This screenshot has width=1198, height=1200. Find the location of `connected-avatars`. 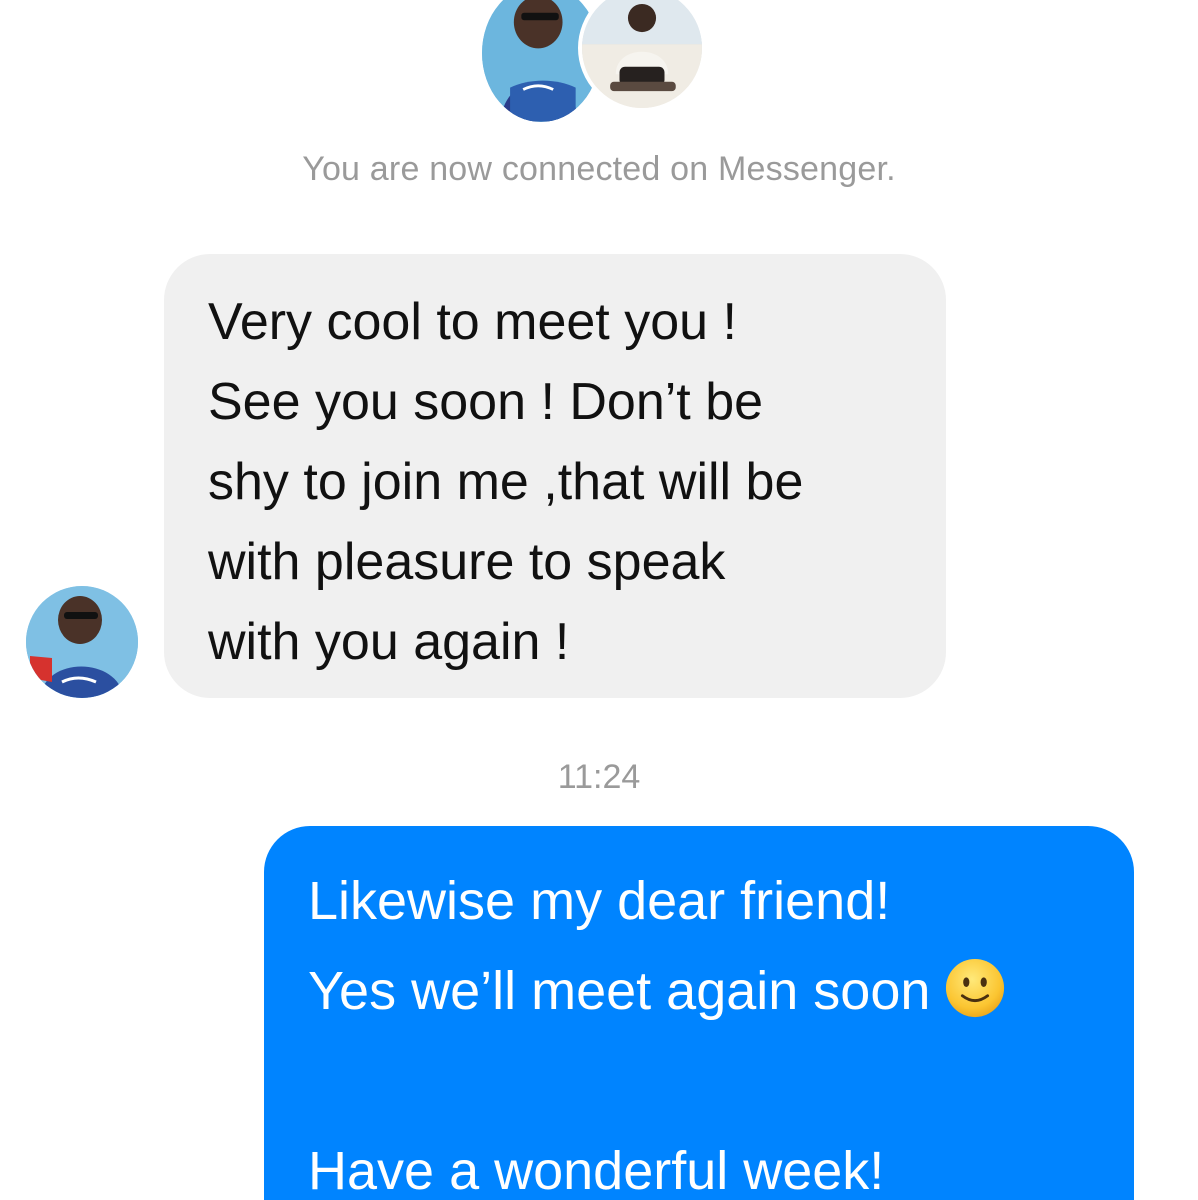

connected-avatars is located at coordinates (603, 65).